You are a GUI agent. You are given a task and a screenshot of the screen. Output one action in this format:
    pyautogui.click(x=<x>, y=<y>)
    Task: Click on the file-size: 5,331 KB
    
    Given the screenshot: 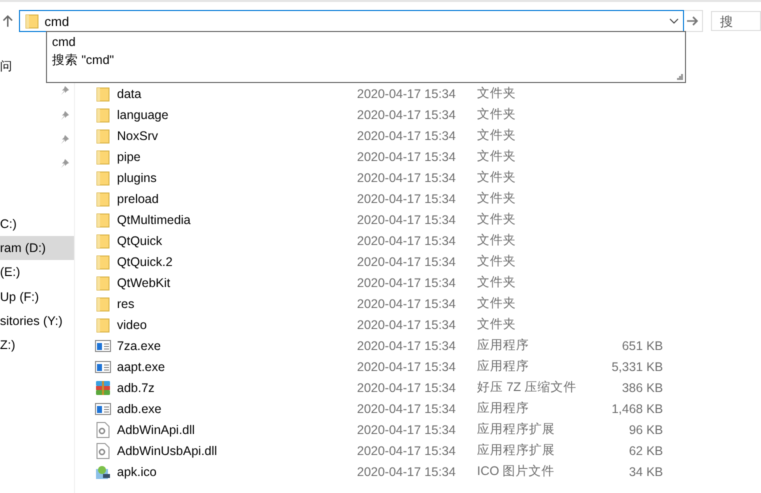 What is the action you would take?
    pyautogui.click(x=636, y=367)
    